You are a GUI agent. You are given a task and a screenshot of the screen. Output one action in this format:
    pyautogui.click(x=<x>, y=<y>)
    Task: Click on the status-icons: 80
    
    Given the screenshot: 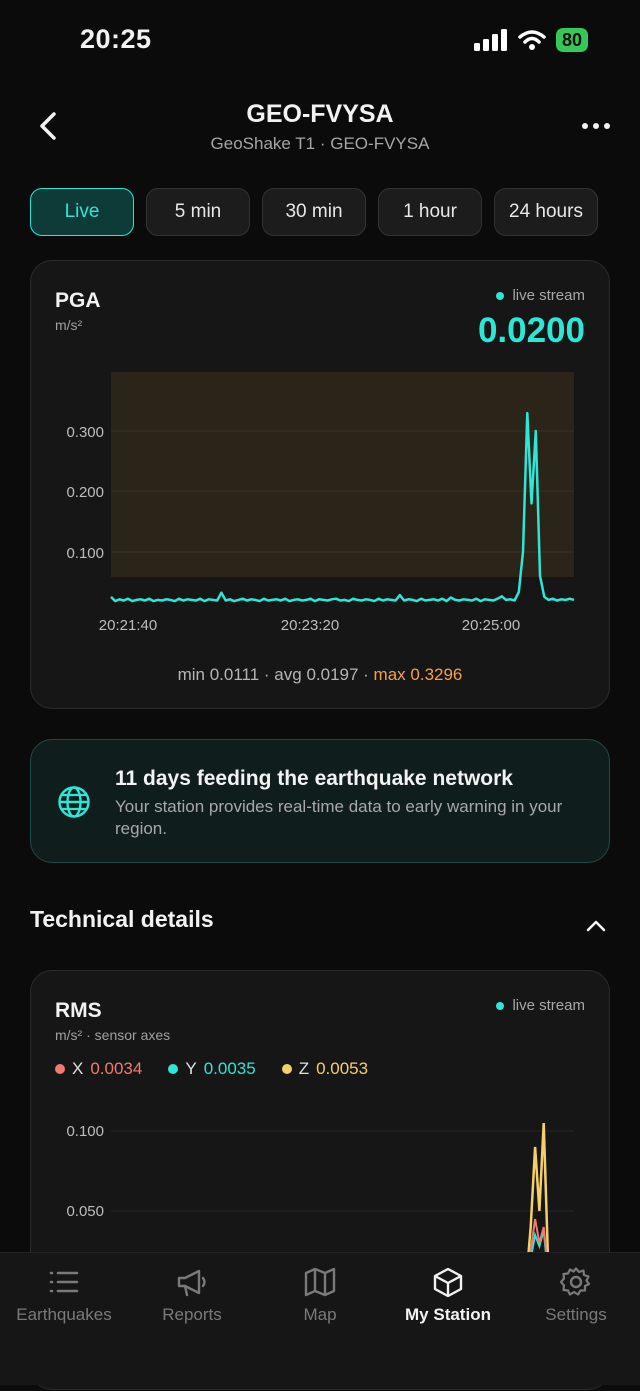 What is the action you would take?
    pyautogui.click(x=530, y=40)
    